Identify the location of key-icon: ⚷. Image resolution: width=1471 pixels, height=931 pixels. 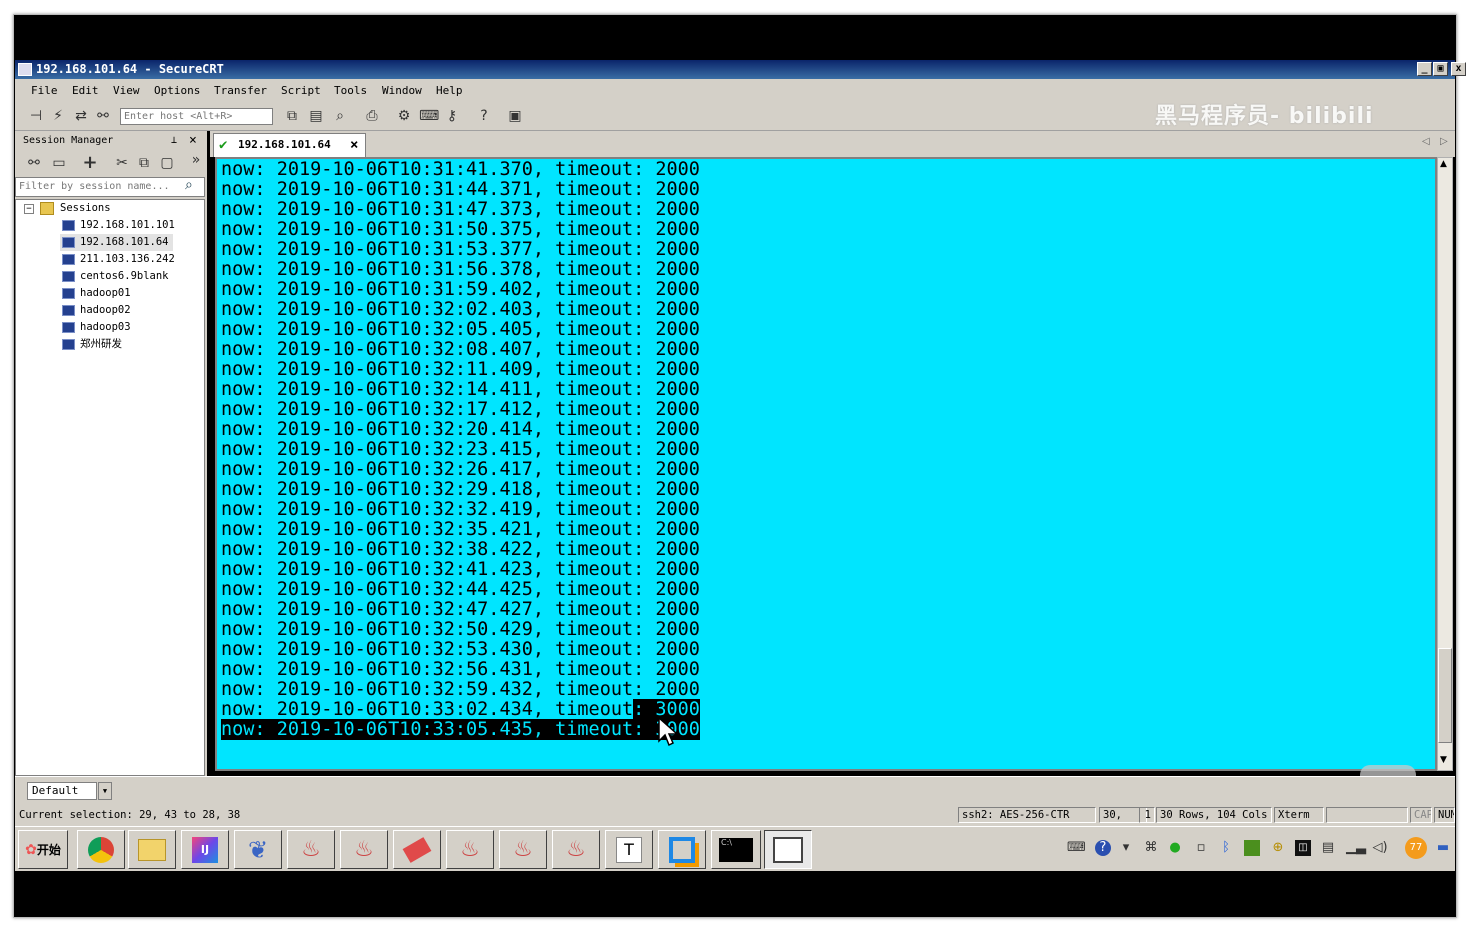
(452, 116).